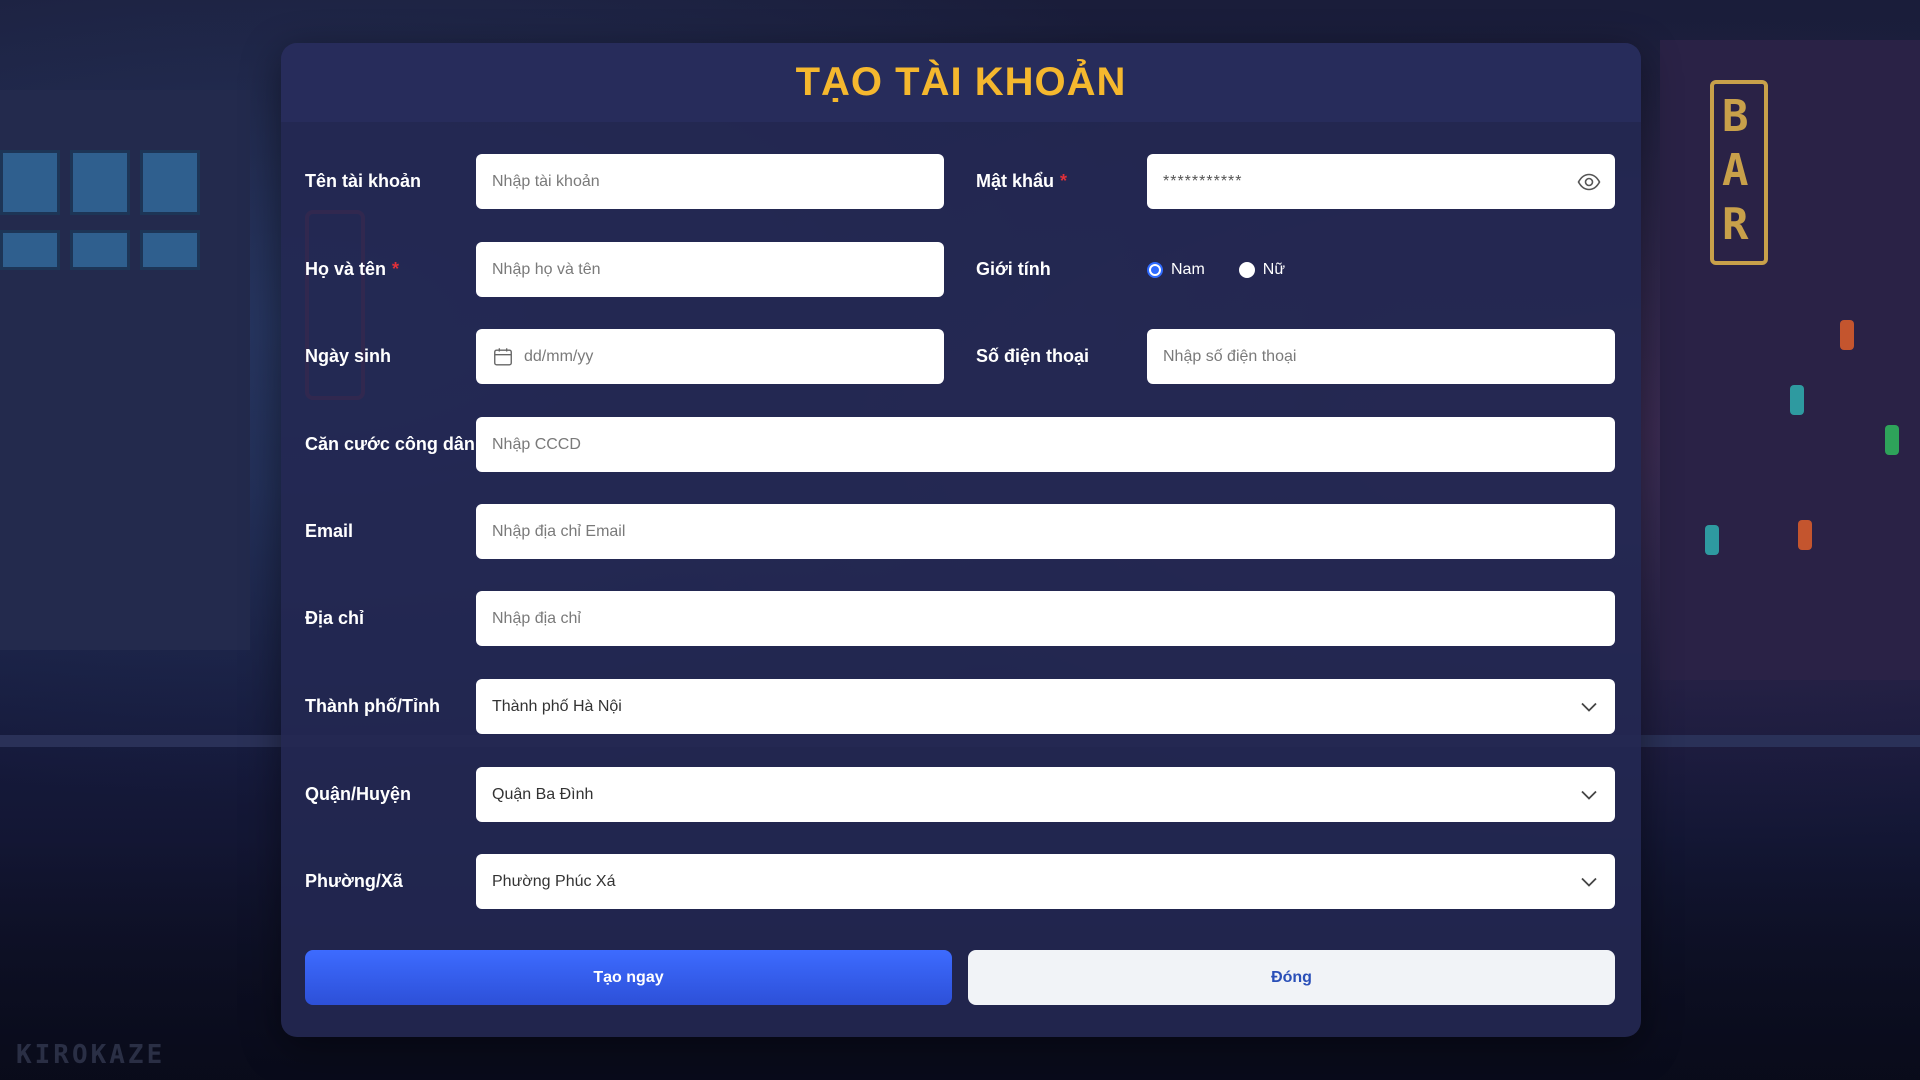  I want to click on email-label: Email, so click(329, 531).